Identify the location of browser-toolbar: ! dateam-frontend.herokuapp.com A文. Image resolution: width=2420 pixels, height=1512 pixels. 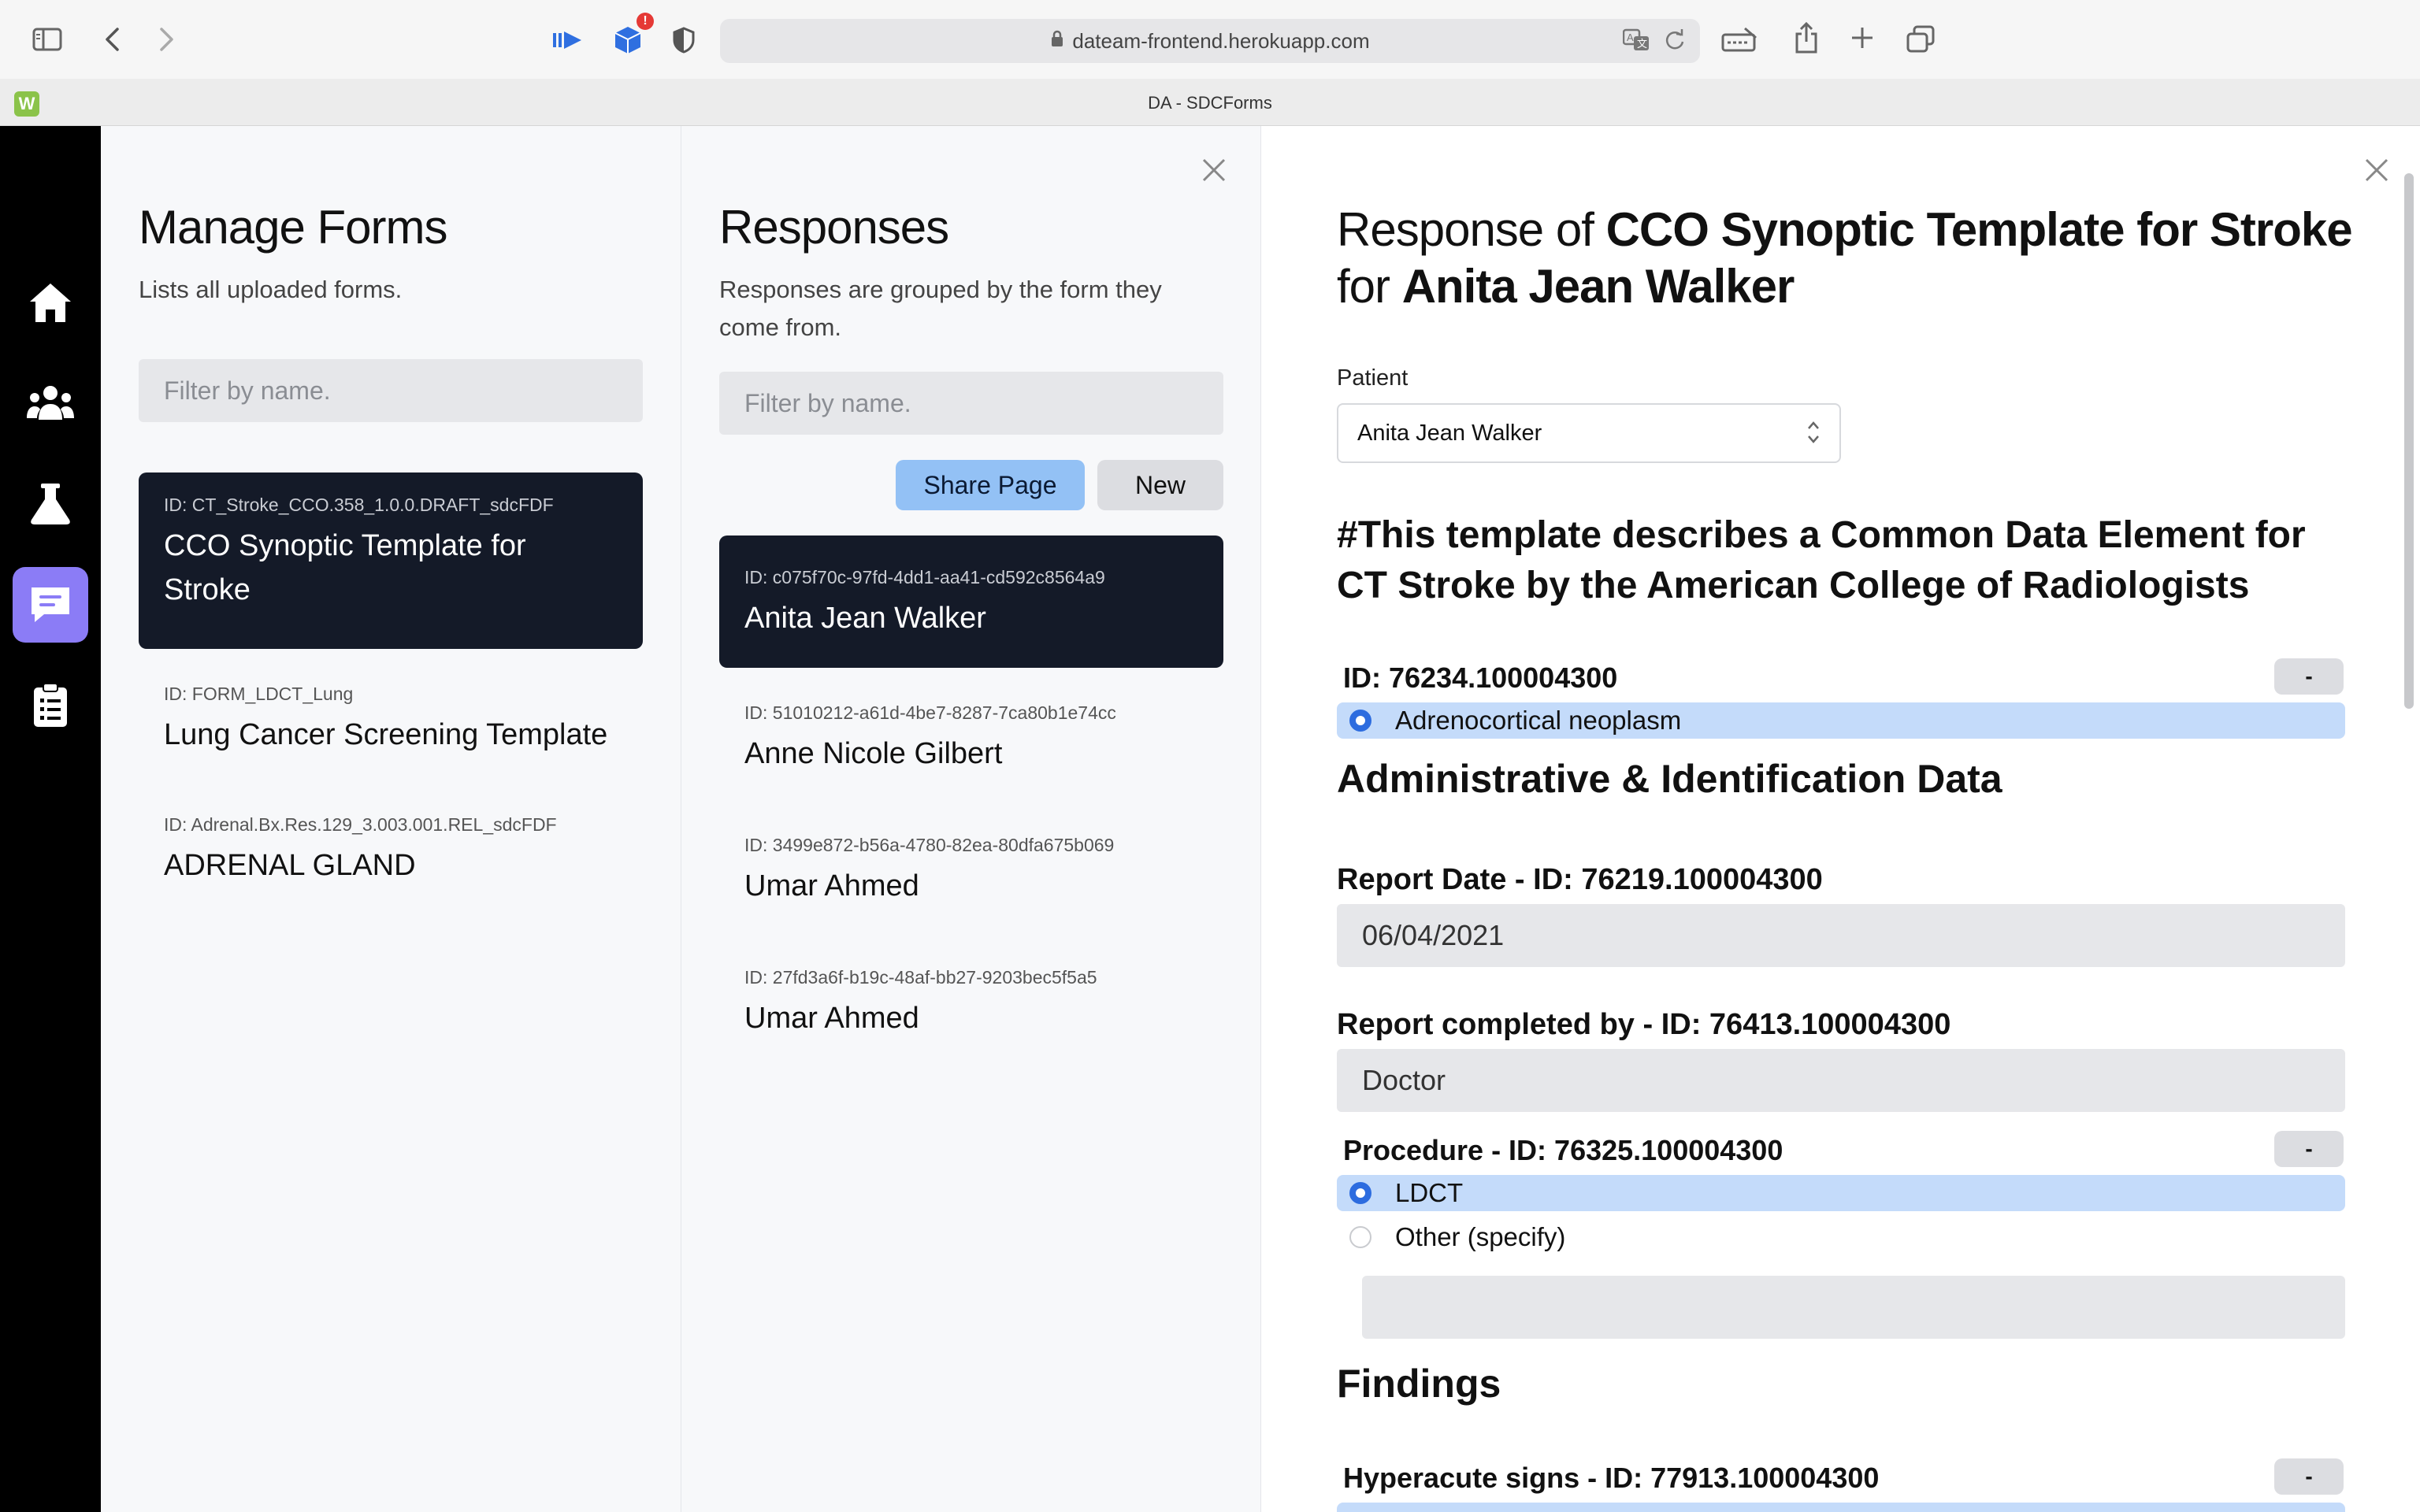
(1210, 39).